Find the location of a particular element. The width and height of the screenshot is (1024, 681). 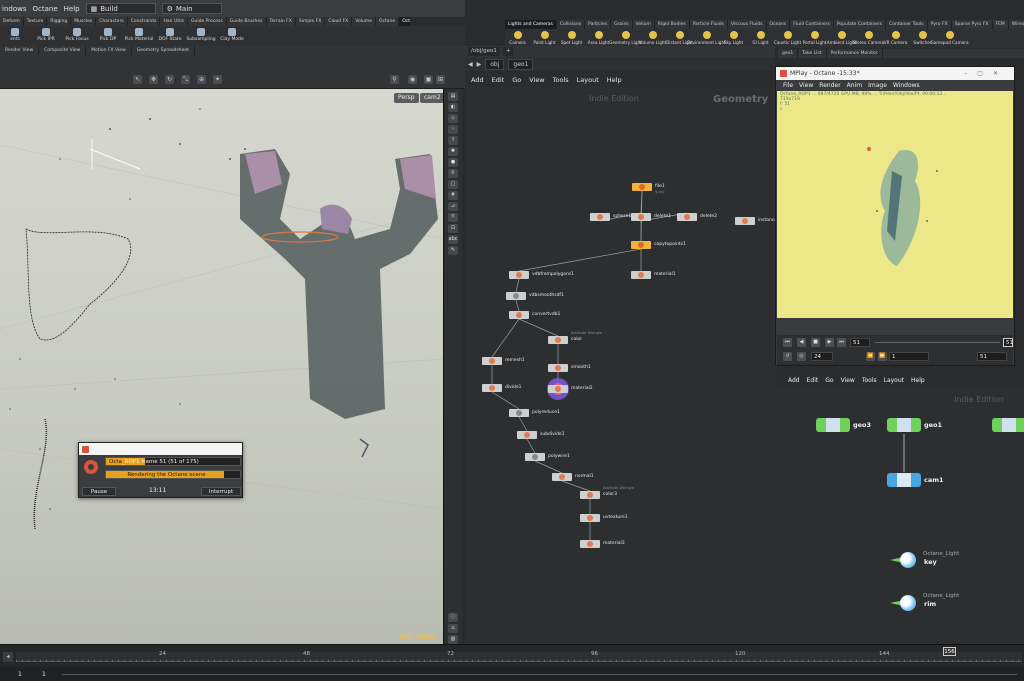

range-current: 1 is located at coordinates (44, 674).